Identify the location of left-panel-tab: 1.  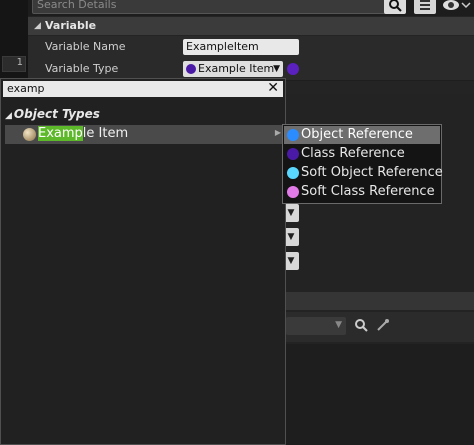
(14, 64).